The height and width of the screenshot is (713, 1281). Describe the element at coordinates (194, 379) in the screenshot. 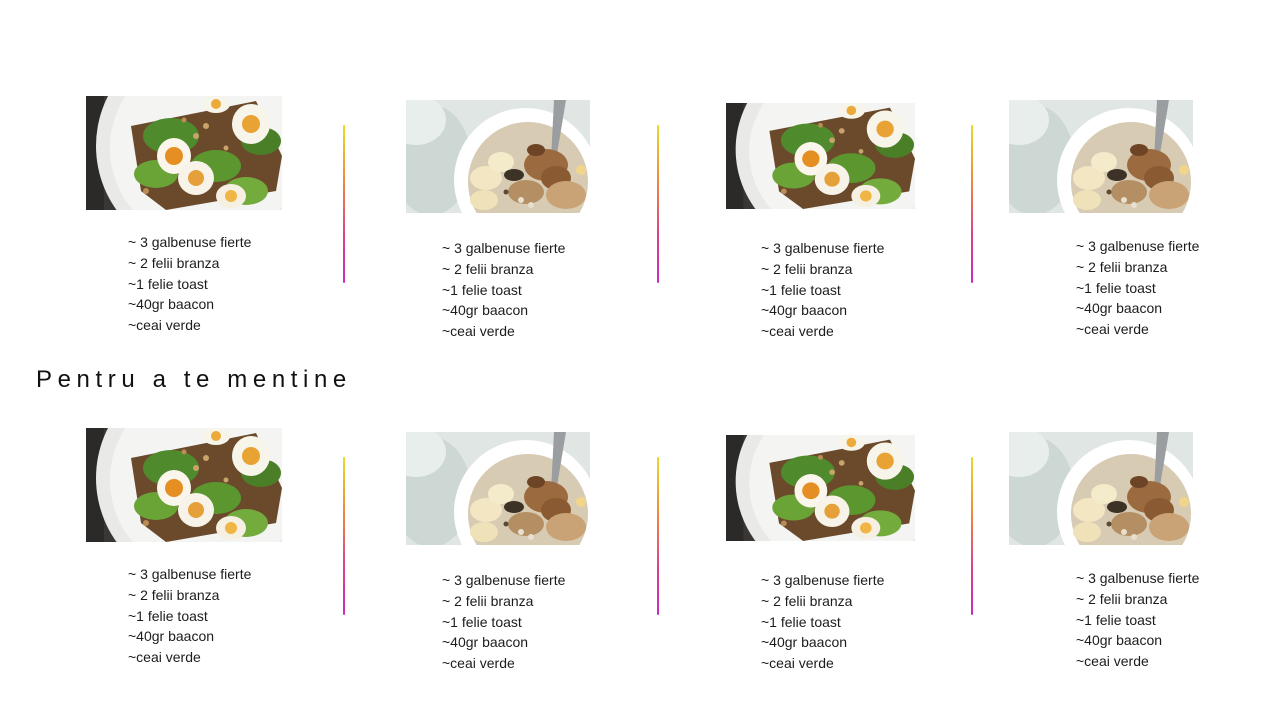

I see `section-title: Pentru a te mentine` at that location.